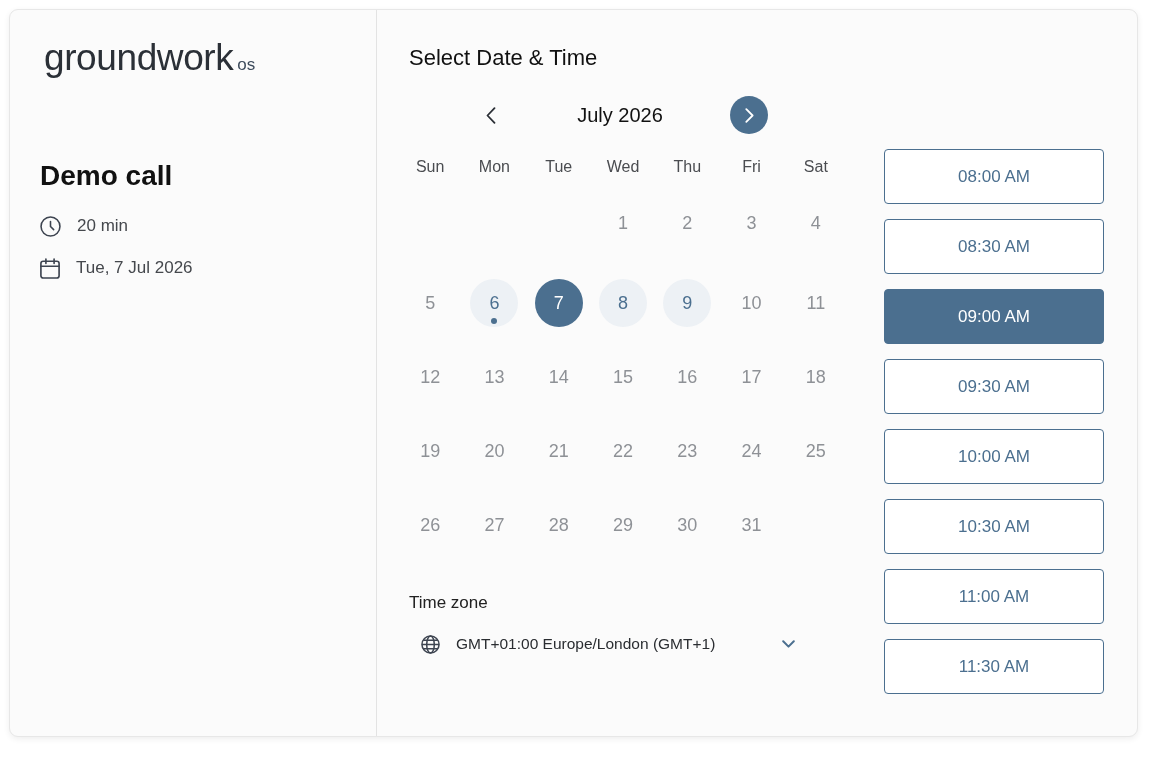 Image resolution: width=1152 pixels, height=768 pixels. I want to click on weekday-label: Thu, so click(687, 167).